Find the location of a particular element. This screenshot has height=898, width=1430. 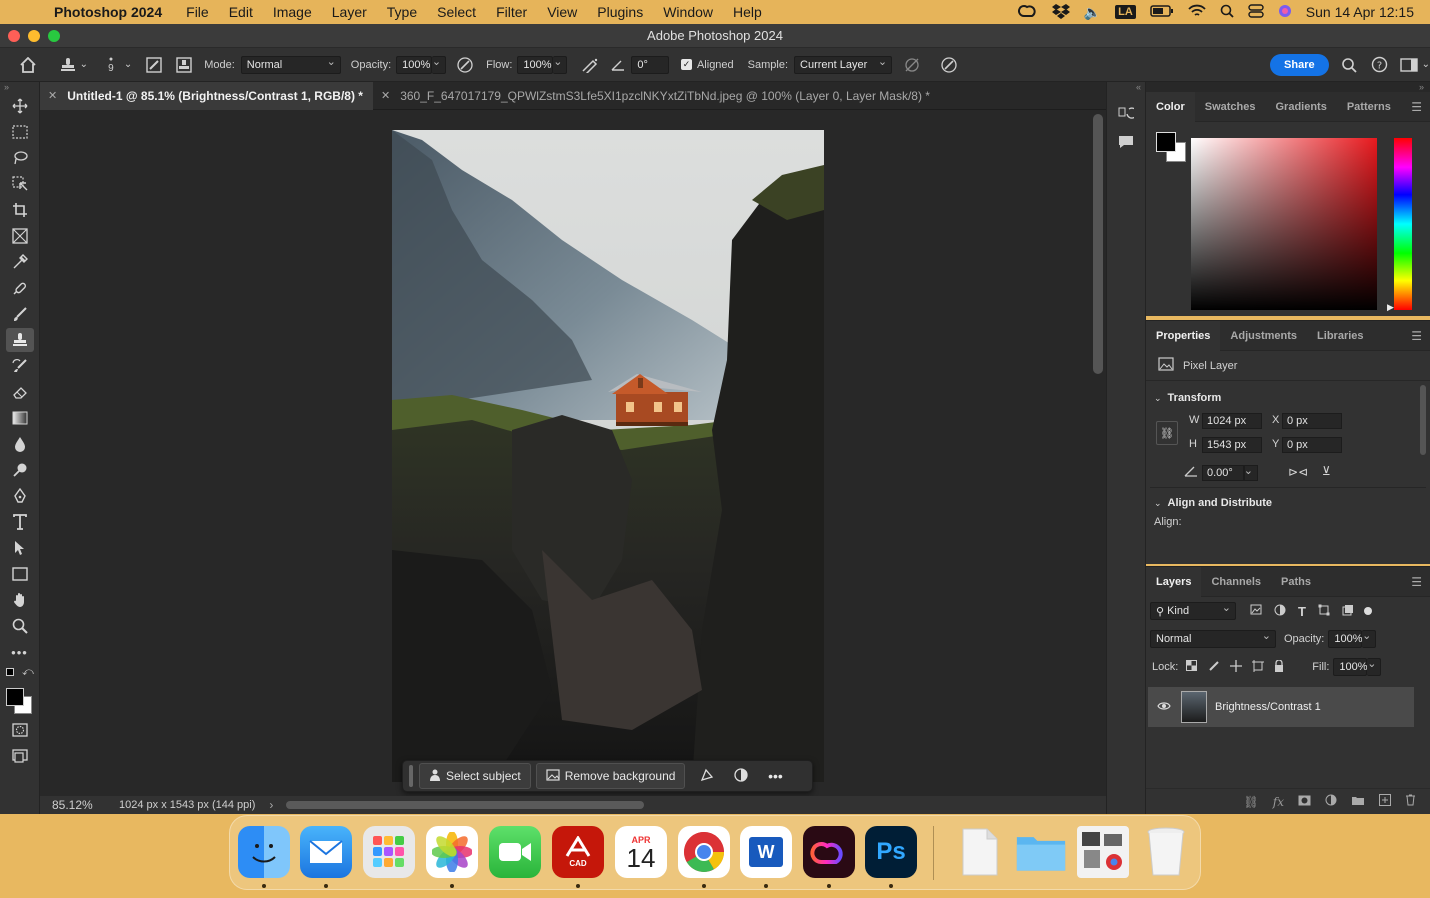

brush-tool-icon is located at coordinates (20, 314).